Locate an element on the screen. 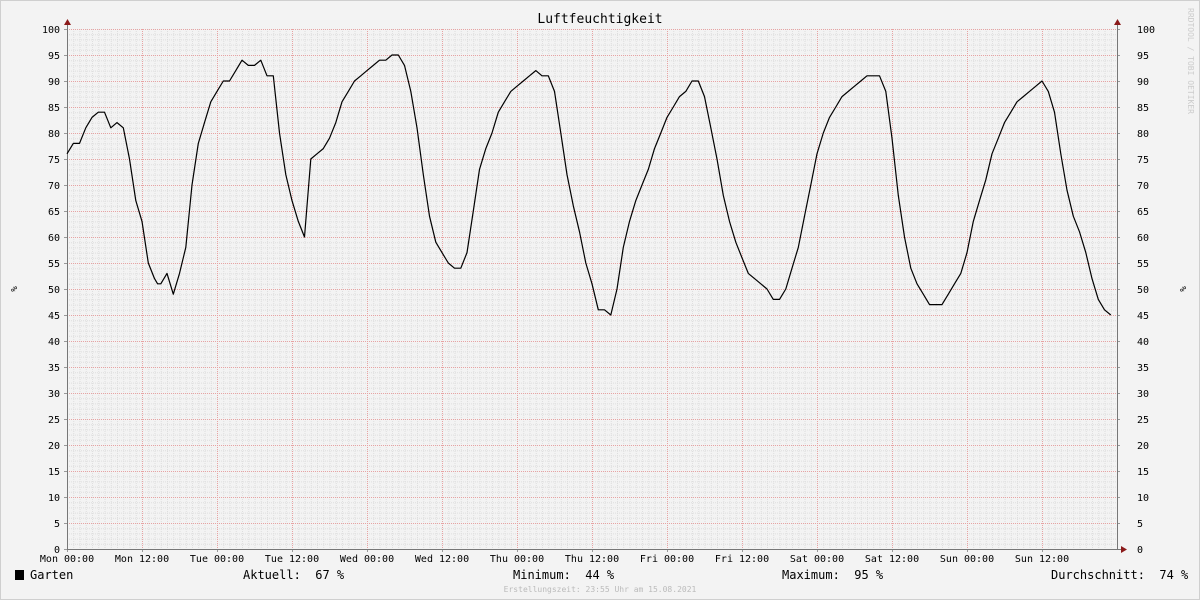 The image size is (1200, 600). y-tick-label-left: 75 is located at coordinates (54, 160).